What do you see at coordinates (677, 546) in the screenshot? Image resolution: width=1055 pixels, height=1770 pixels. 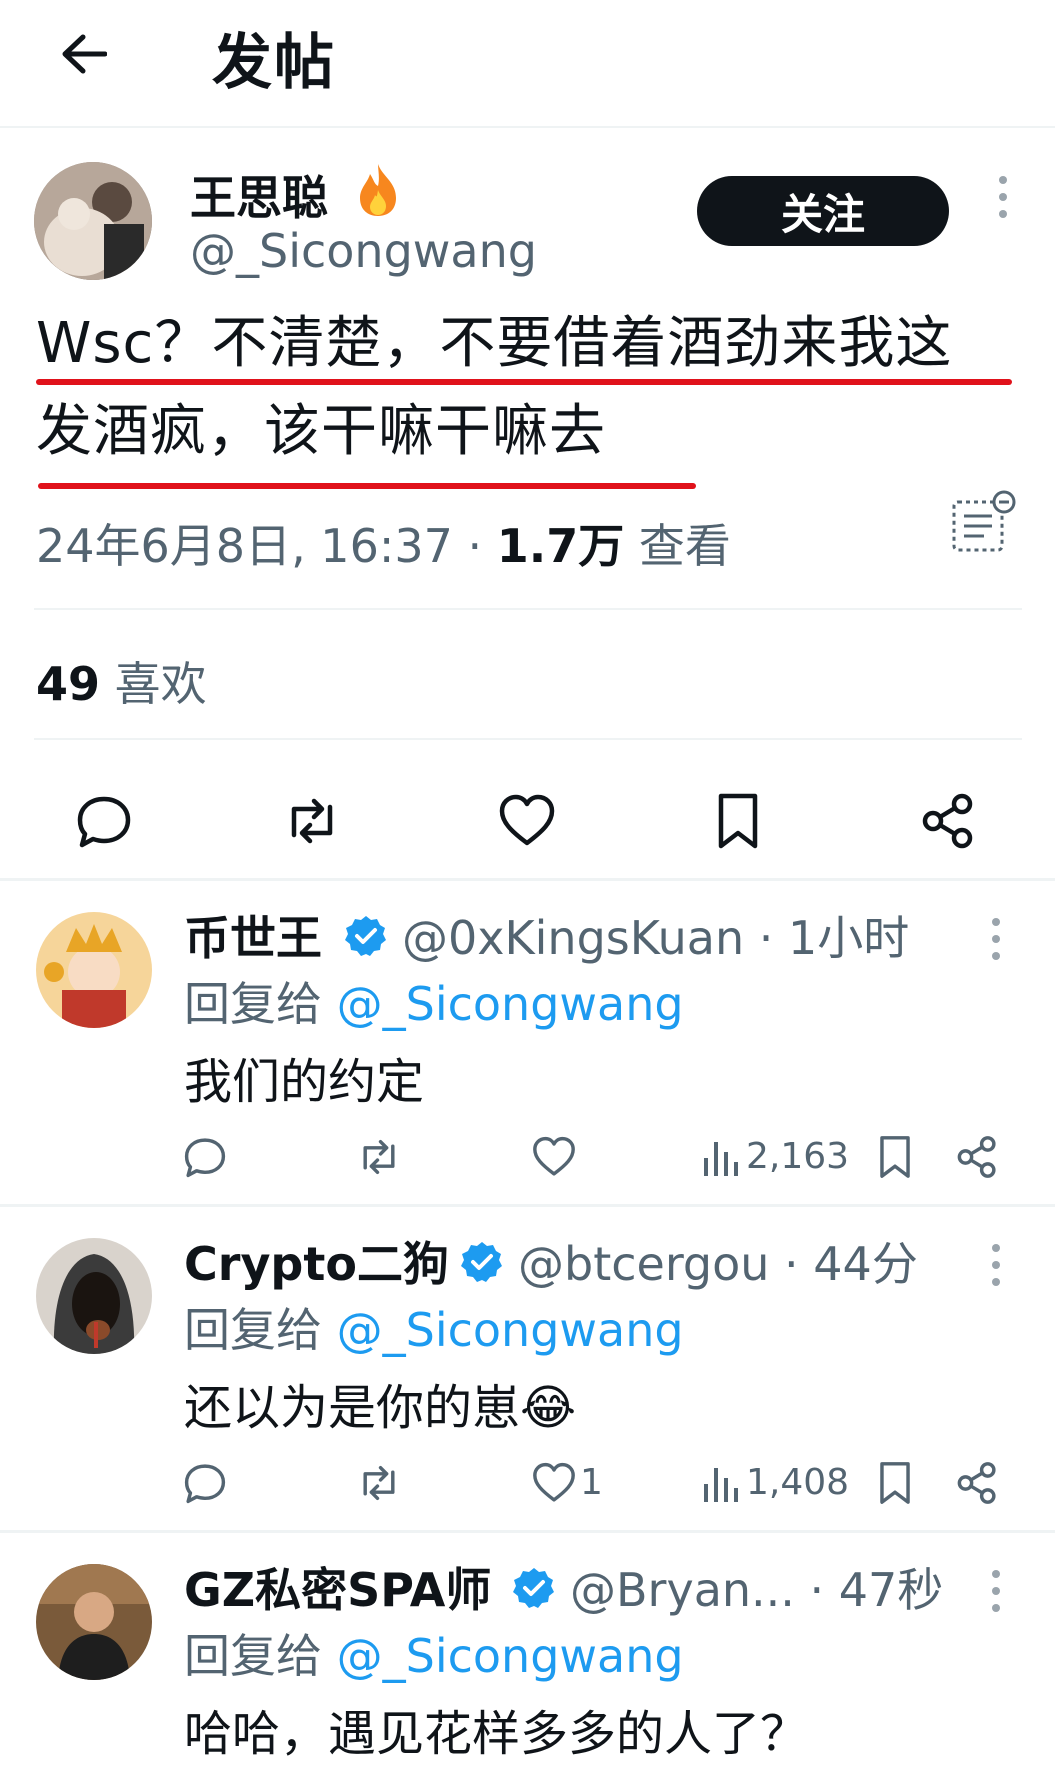 I see `views-label: 查看` at bounding box center [677, 546].